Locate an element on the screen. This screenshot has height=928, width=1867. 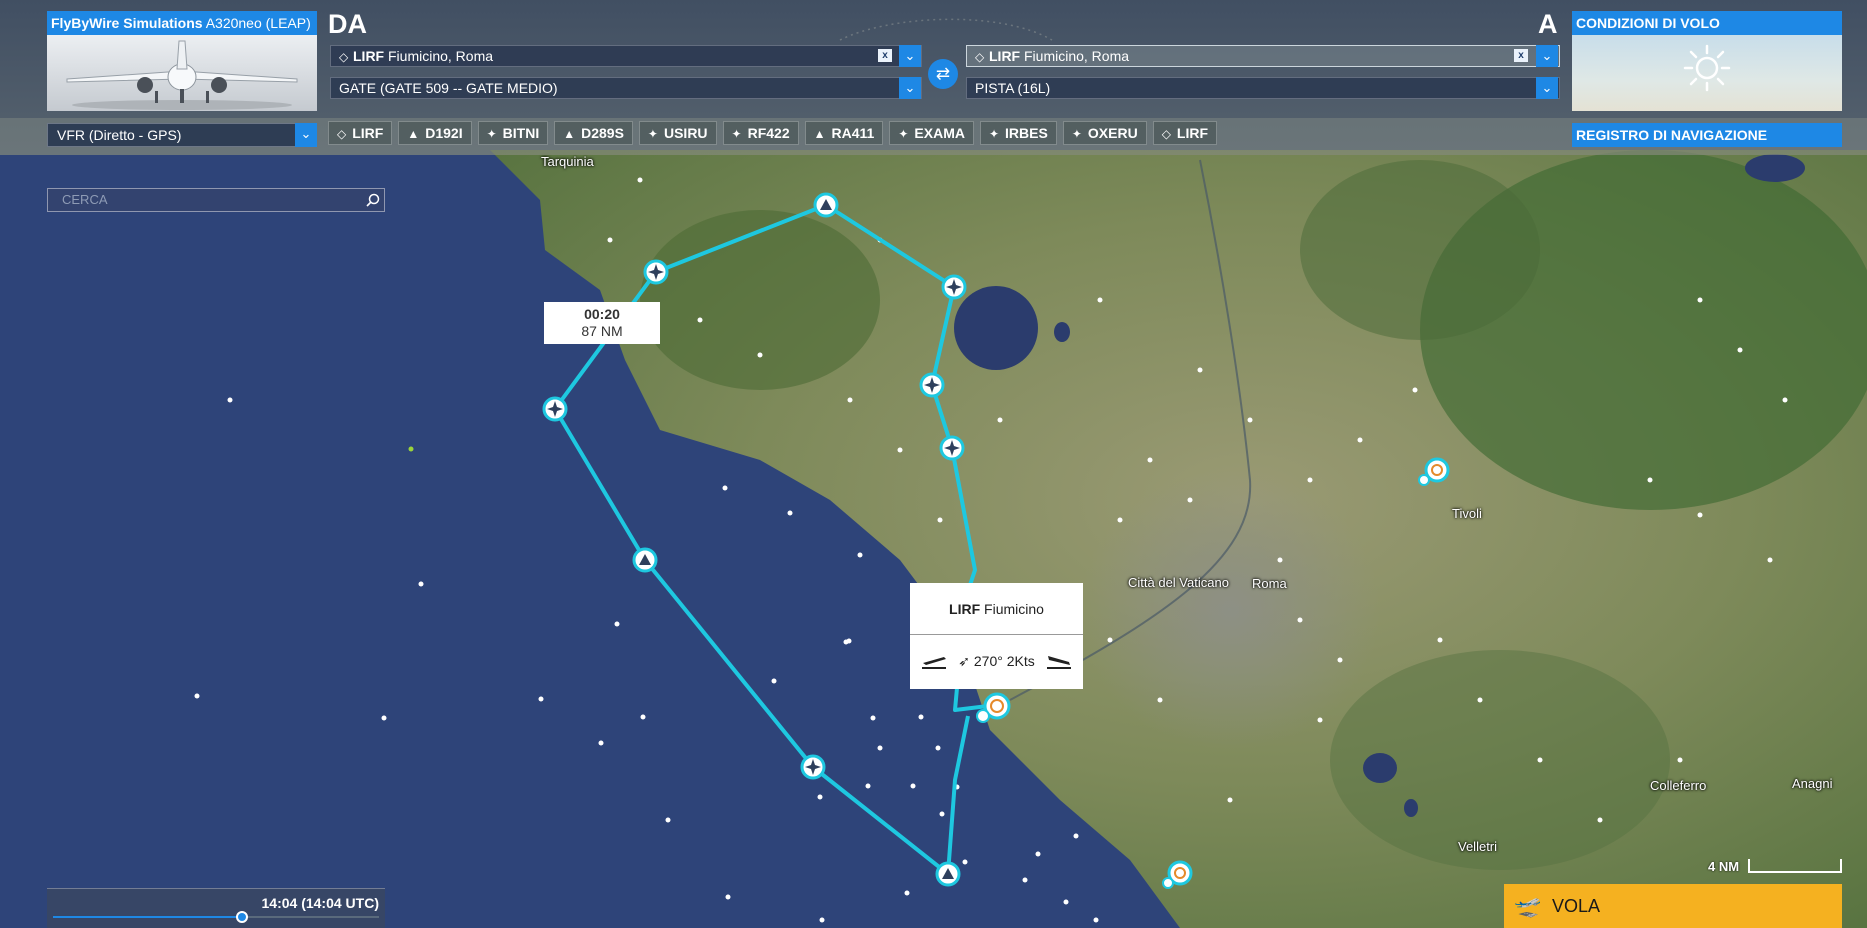
waypoint-chip-exama: ✦ EXAMA is located at coordinates (931, 133).